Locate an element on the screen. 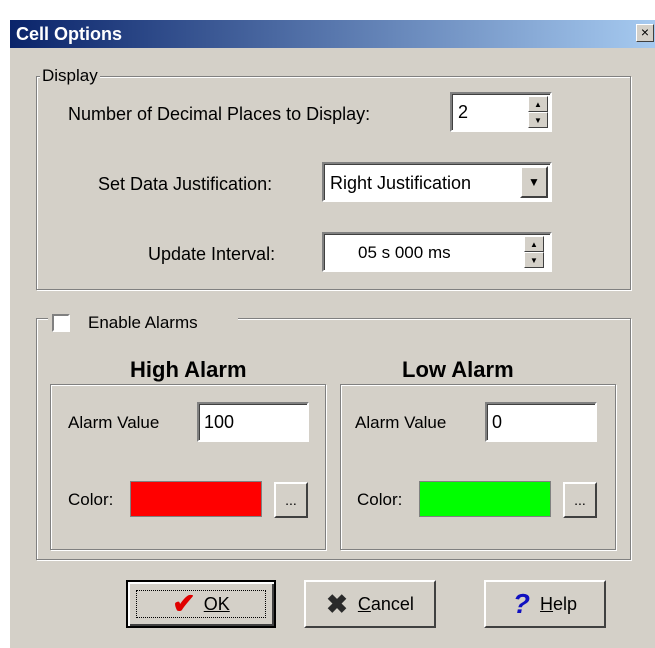 Image resolution: width=655 pixels, height=648 pixels. justification-dropdown-button: ▼ is located at coordinates (534, 182).